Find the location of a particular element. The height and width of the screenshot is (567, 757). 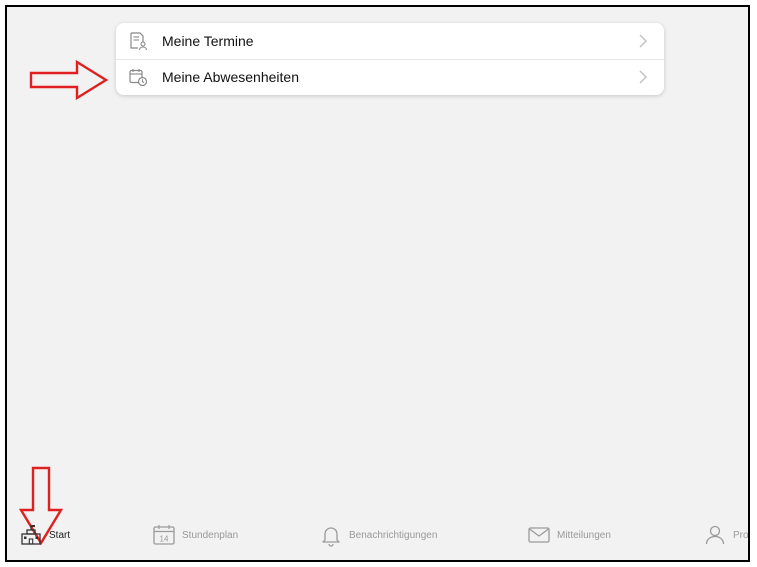

tab-label: Start is located at coordinates (60, 535).